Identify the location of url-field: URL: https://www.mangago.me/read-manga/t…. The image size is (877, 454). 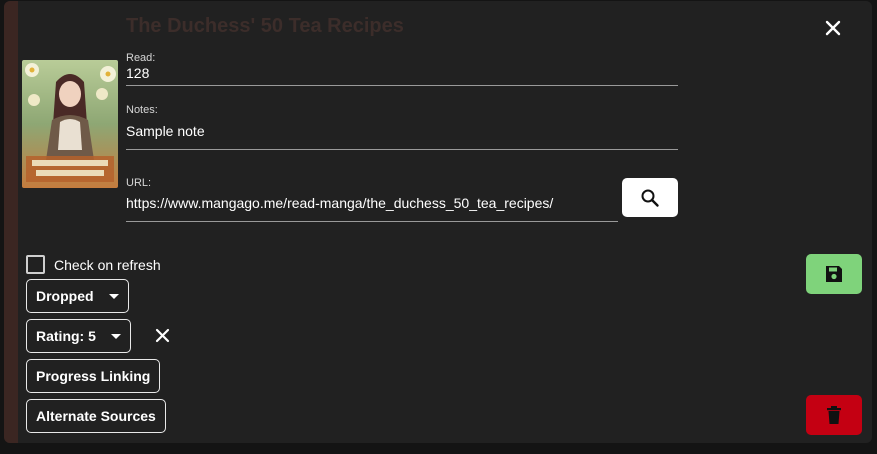
(339, 194).